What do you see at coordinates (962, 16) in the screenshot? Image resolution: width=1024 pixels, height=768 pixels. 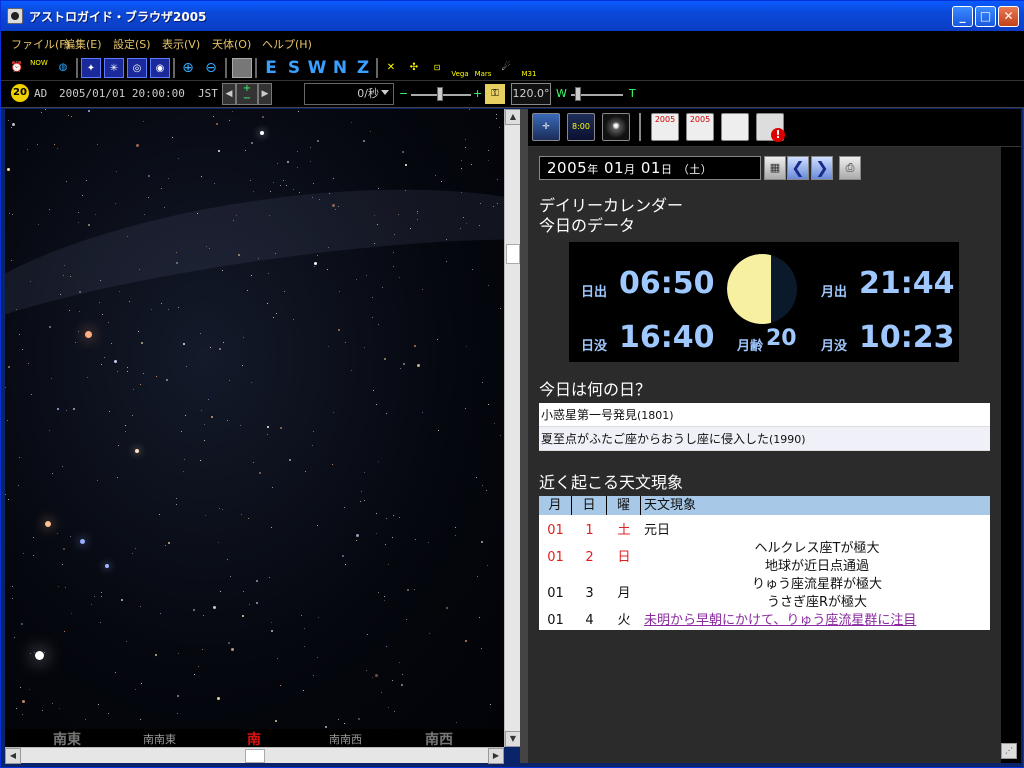 I see `minimize-button: _` at bounding box center [962, 16].